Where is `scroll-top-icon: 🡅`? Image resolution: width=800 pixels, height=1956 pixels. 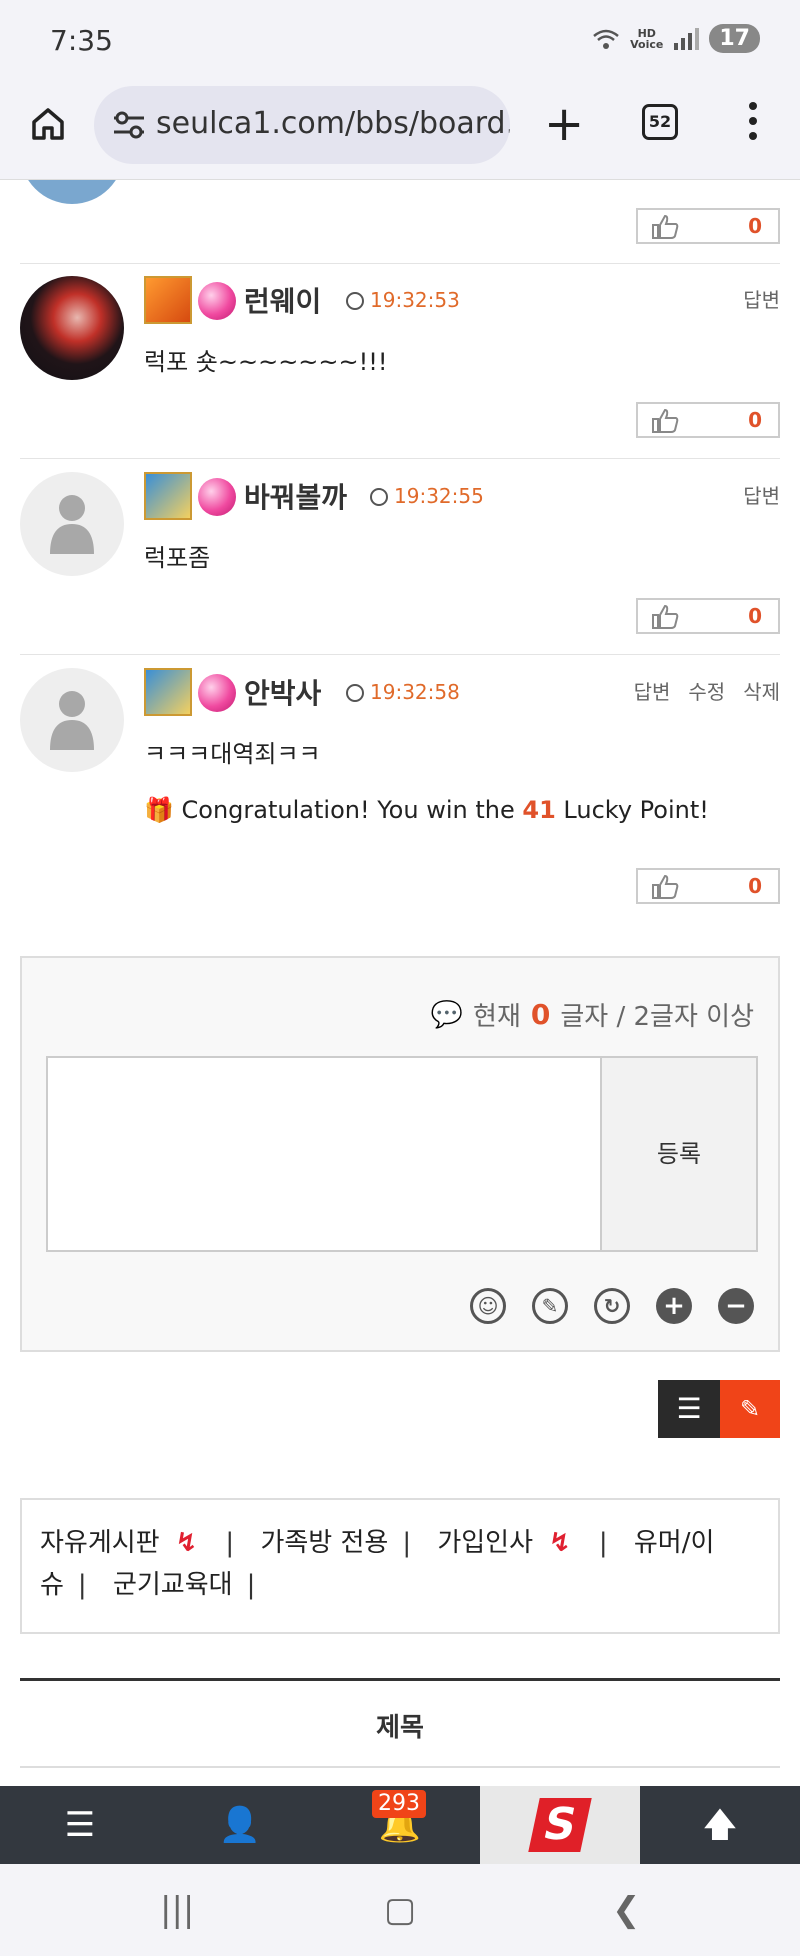 scroll-top-icon: 🡅 is located at coordinates (720, 1825).